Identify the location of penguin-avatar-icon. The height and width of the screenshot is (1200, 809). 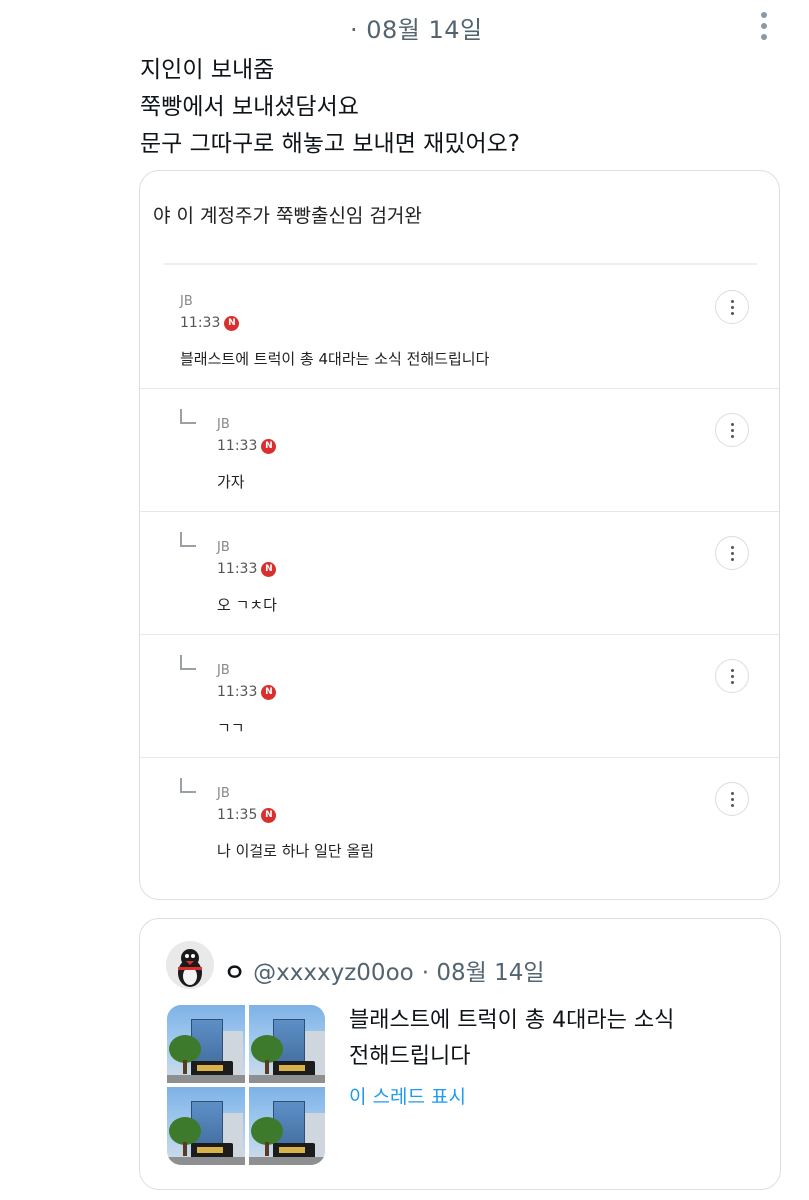
(190, 965).